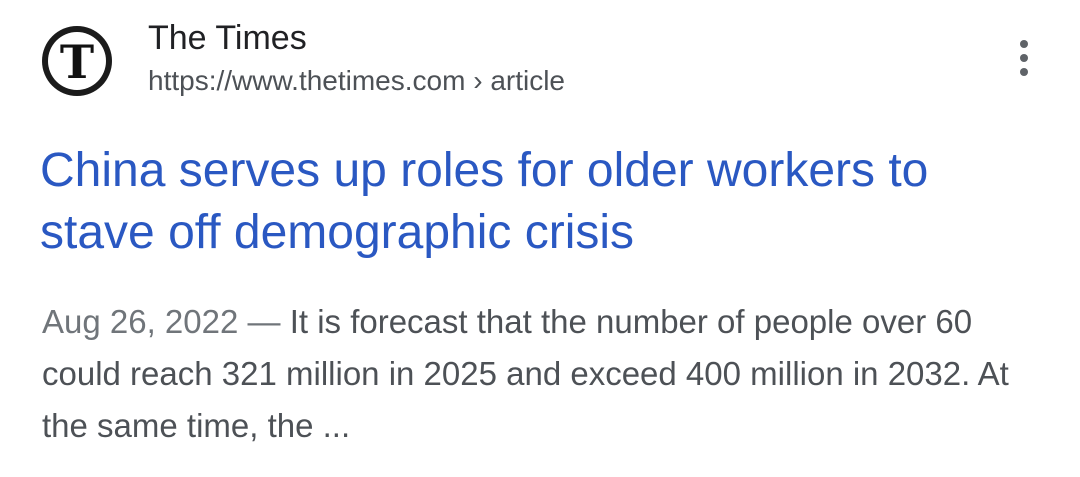  Describe the element at coordinates (1024, 44) in the screenshot. I see `more-vert-icon-dot-top` at that location.